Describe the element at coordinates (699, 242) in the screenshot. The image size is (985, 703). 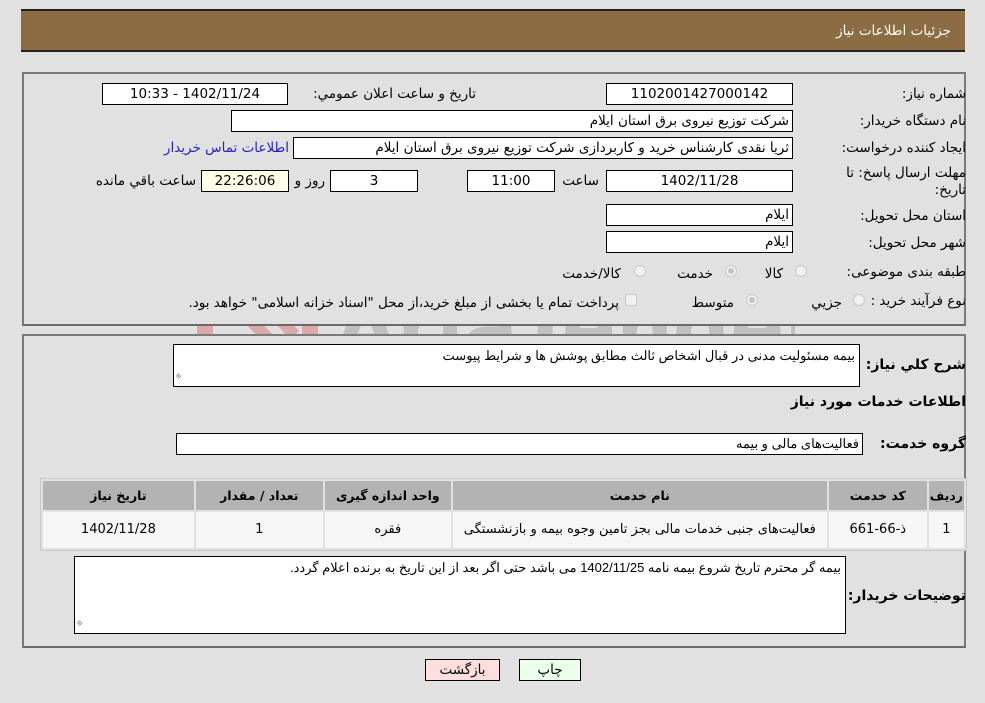
I see `city-field: ایلام` at that location.